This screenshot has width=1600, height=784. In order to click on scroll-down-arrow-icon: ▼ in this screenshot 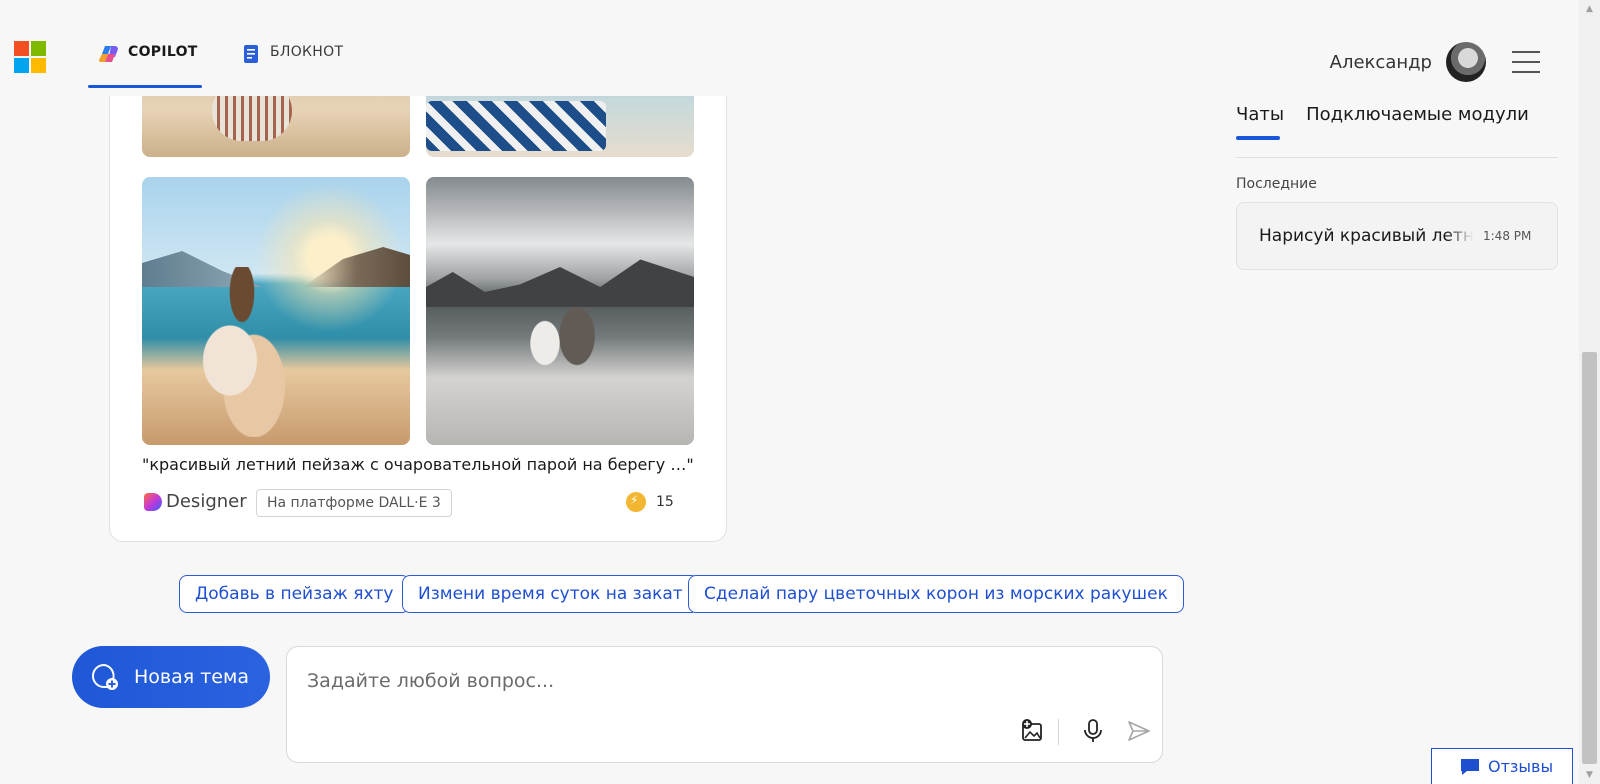, I will do `click(1589, 775)`.